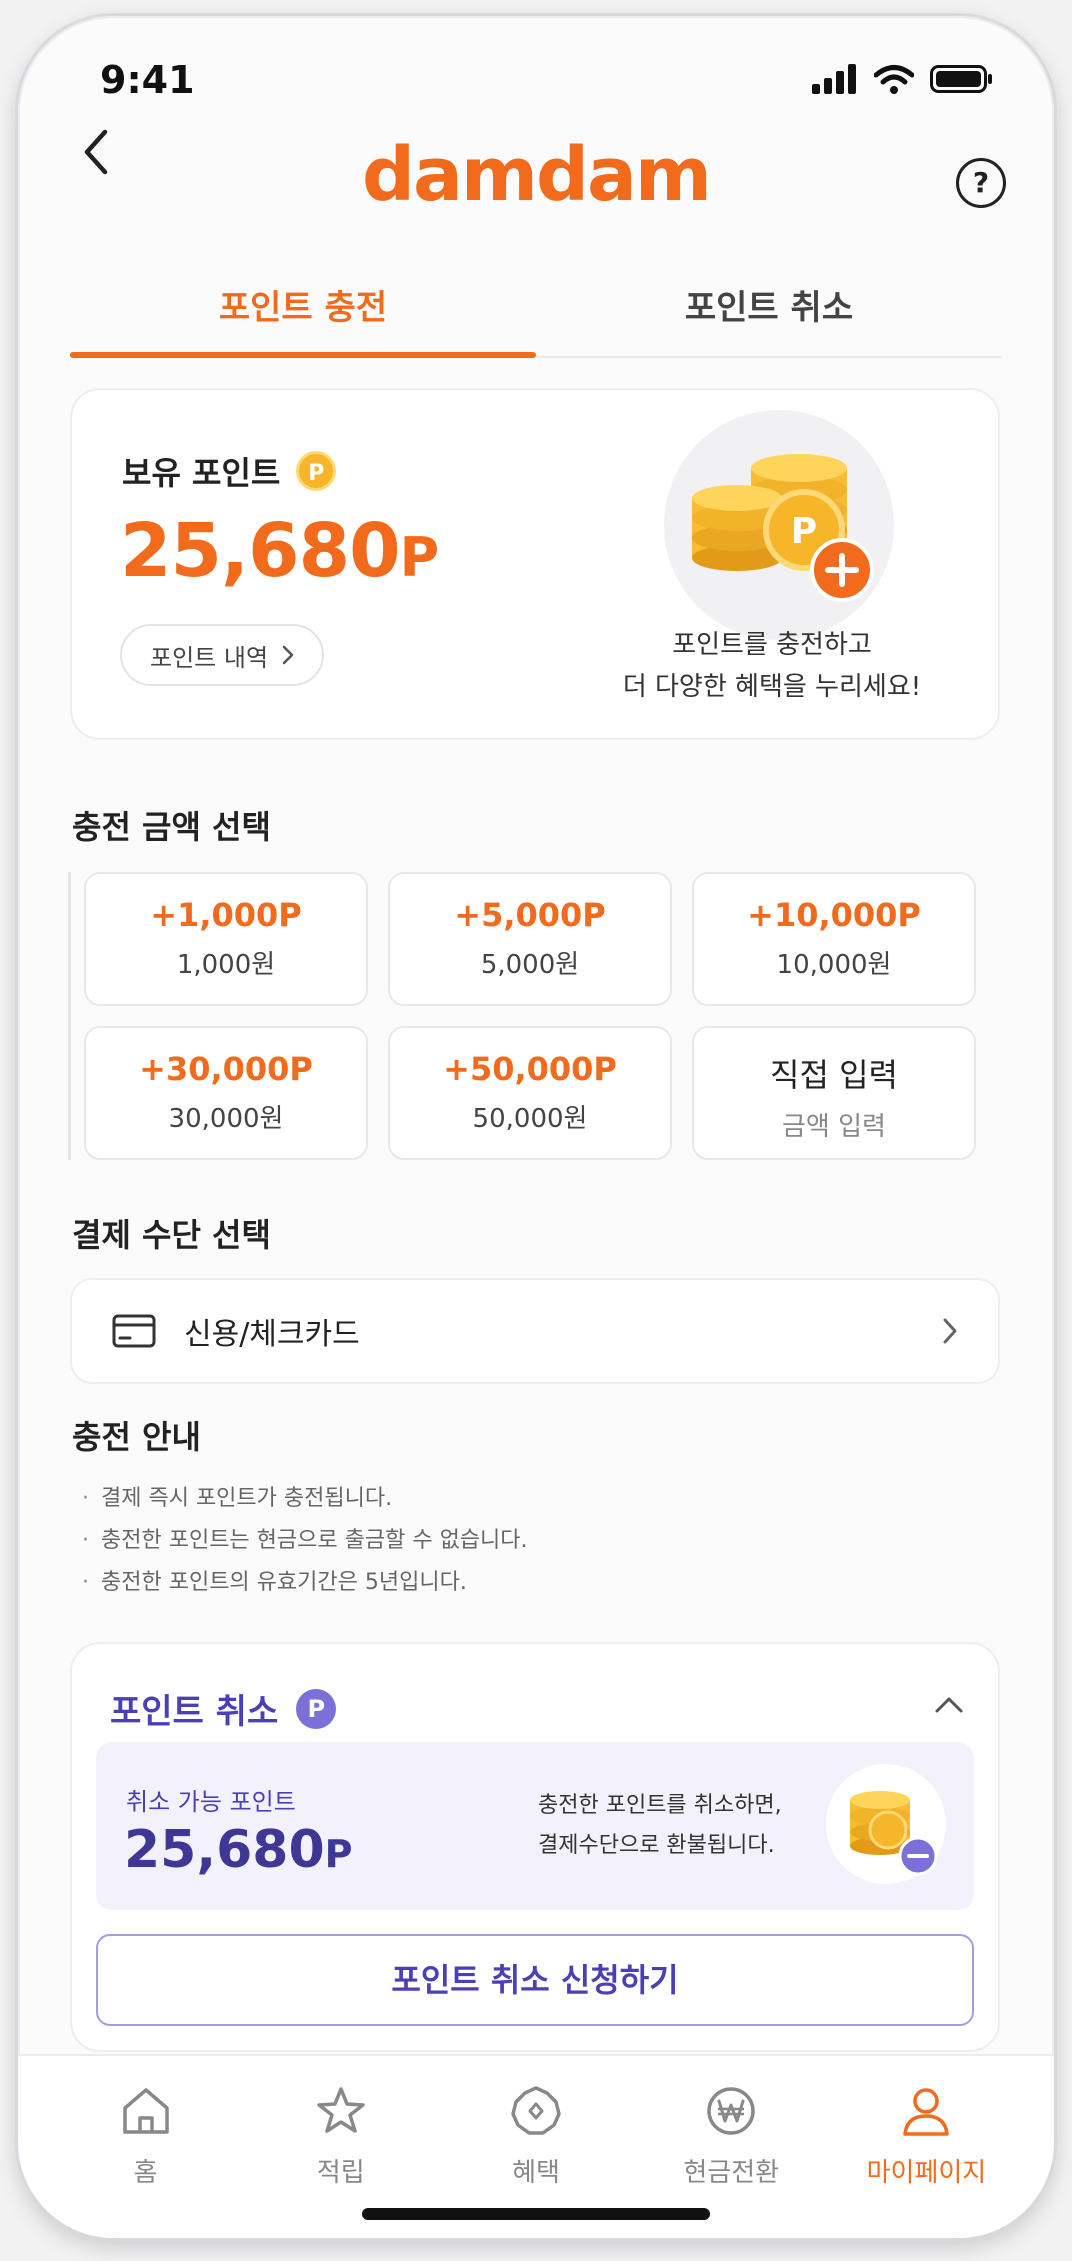 The width and height of the screenshot is (1072, 2261). Describe the element at coordinates (536, 2110) in the screenshot. I see `benefit-icon` at that location.